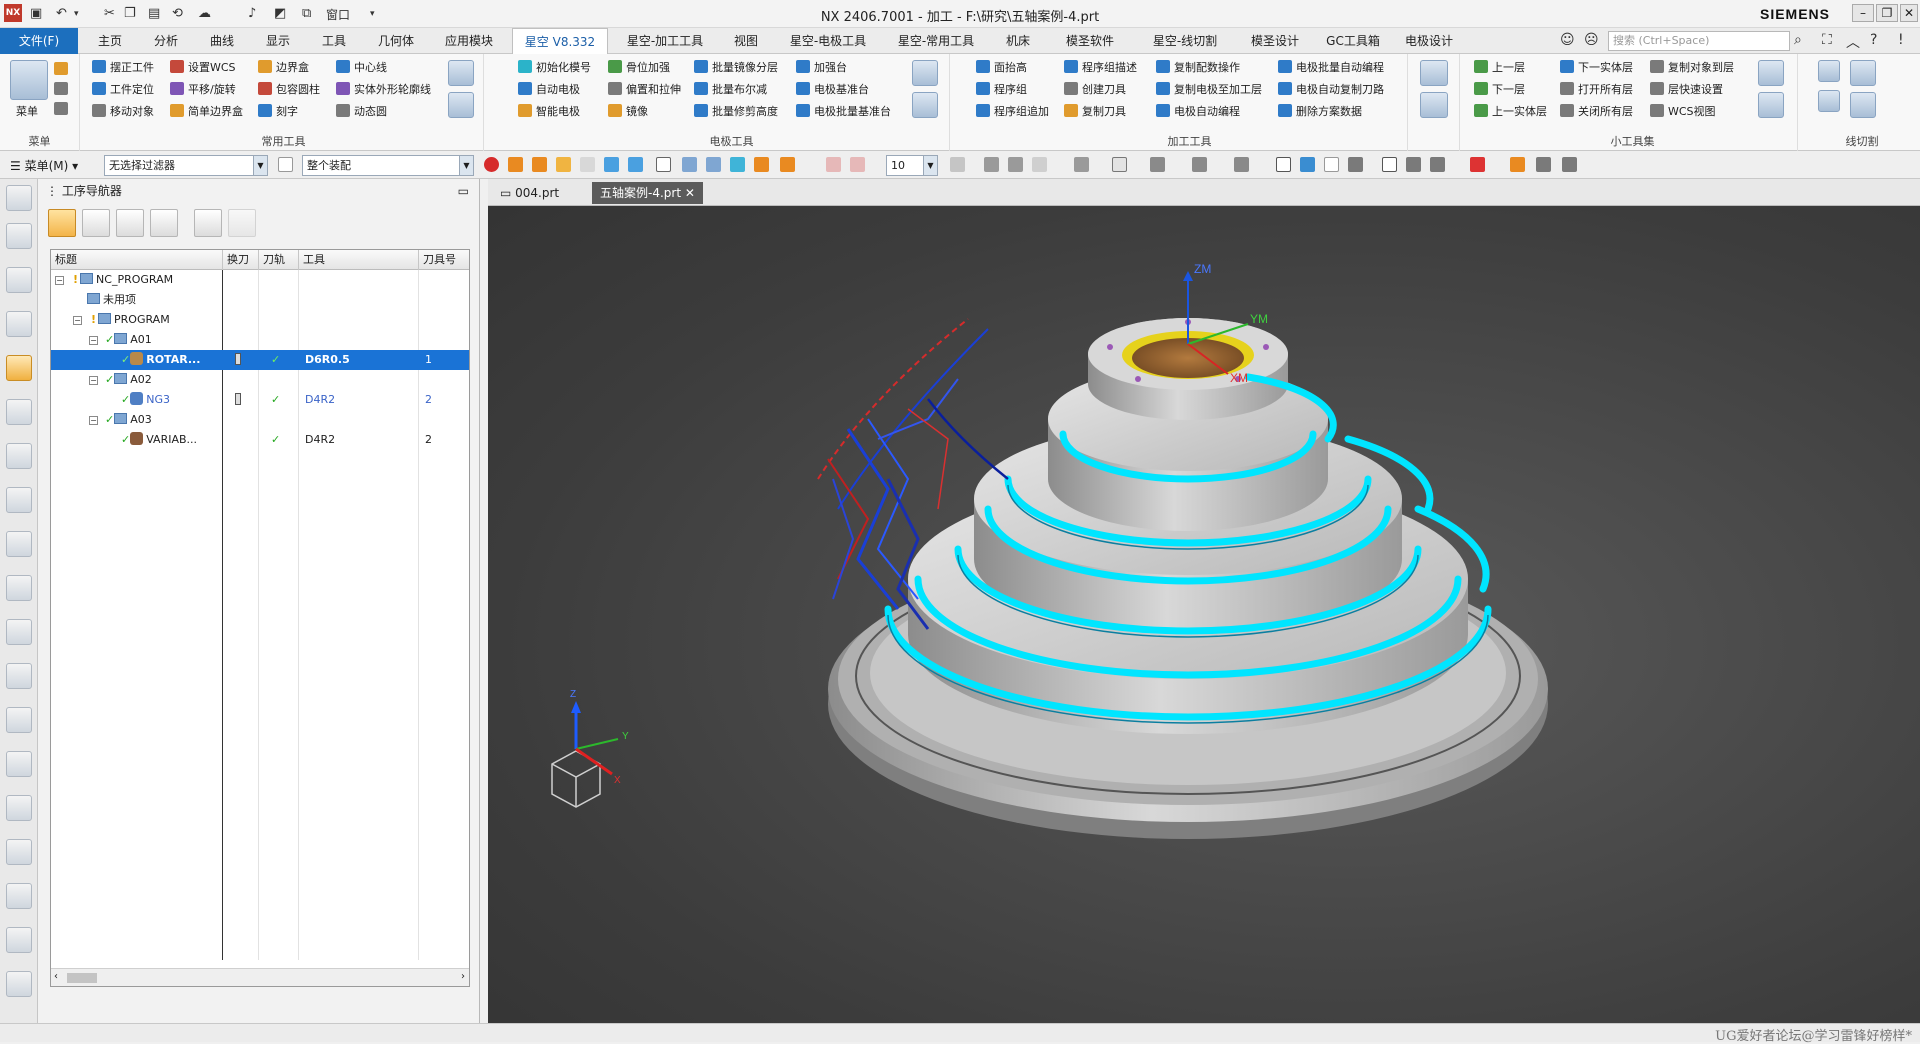  Describe the element at coordinates (560, 41) in the screenshot. I see `tab-xingkong-v8: 星空 V8.332` at that location.